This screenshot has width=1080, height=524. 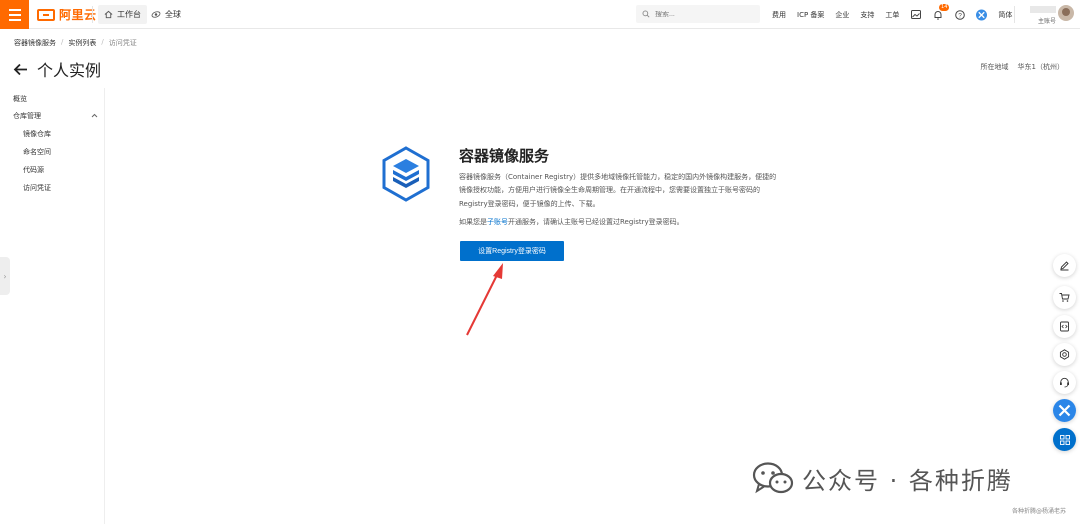 I want to click on language-switch: 简体, so click(x=1005, y=15).